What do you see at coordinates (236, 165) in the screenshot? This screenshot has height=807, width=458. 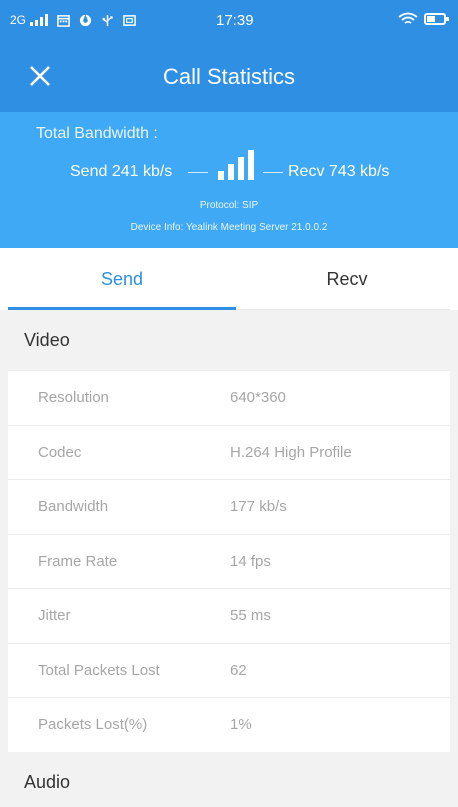 I see `signal-strength-icon` at bounding box center [236, 165].